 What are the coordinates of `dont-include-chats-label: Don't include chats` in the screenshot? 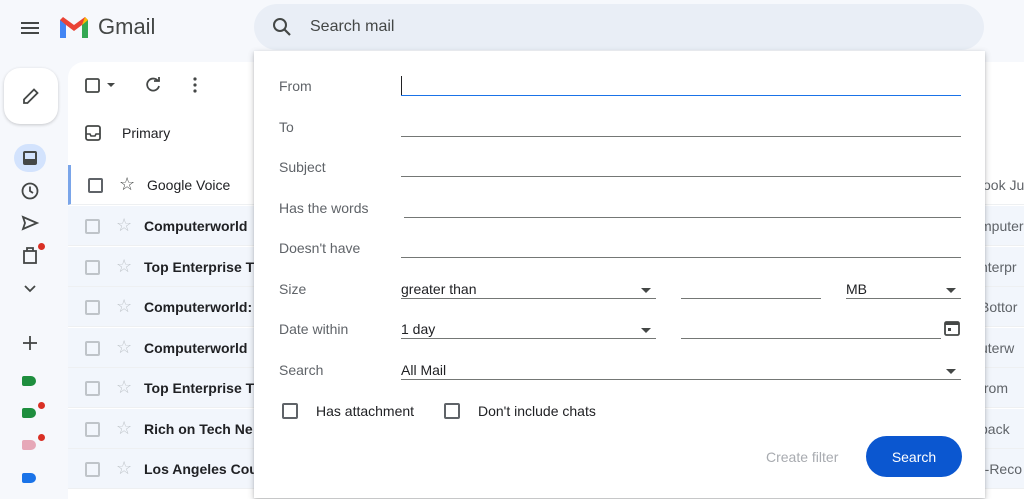 It's located at (537, 411).